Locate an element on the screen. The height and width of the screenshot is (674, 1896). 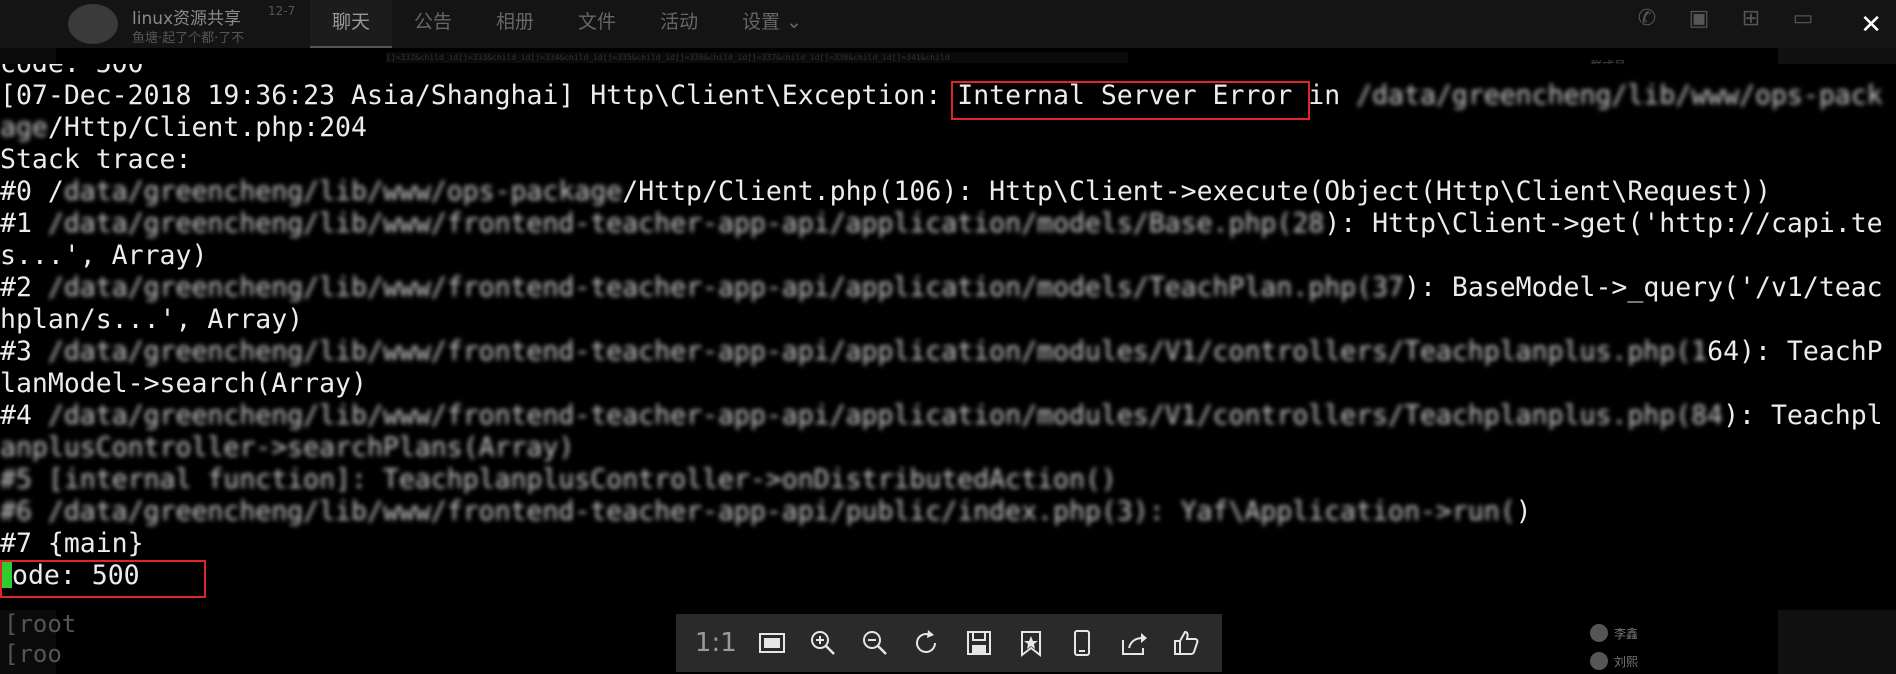
left-fragment: [roo is located at coordinates (33, 654).